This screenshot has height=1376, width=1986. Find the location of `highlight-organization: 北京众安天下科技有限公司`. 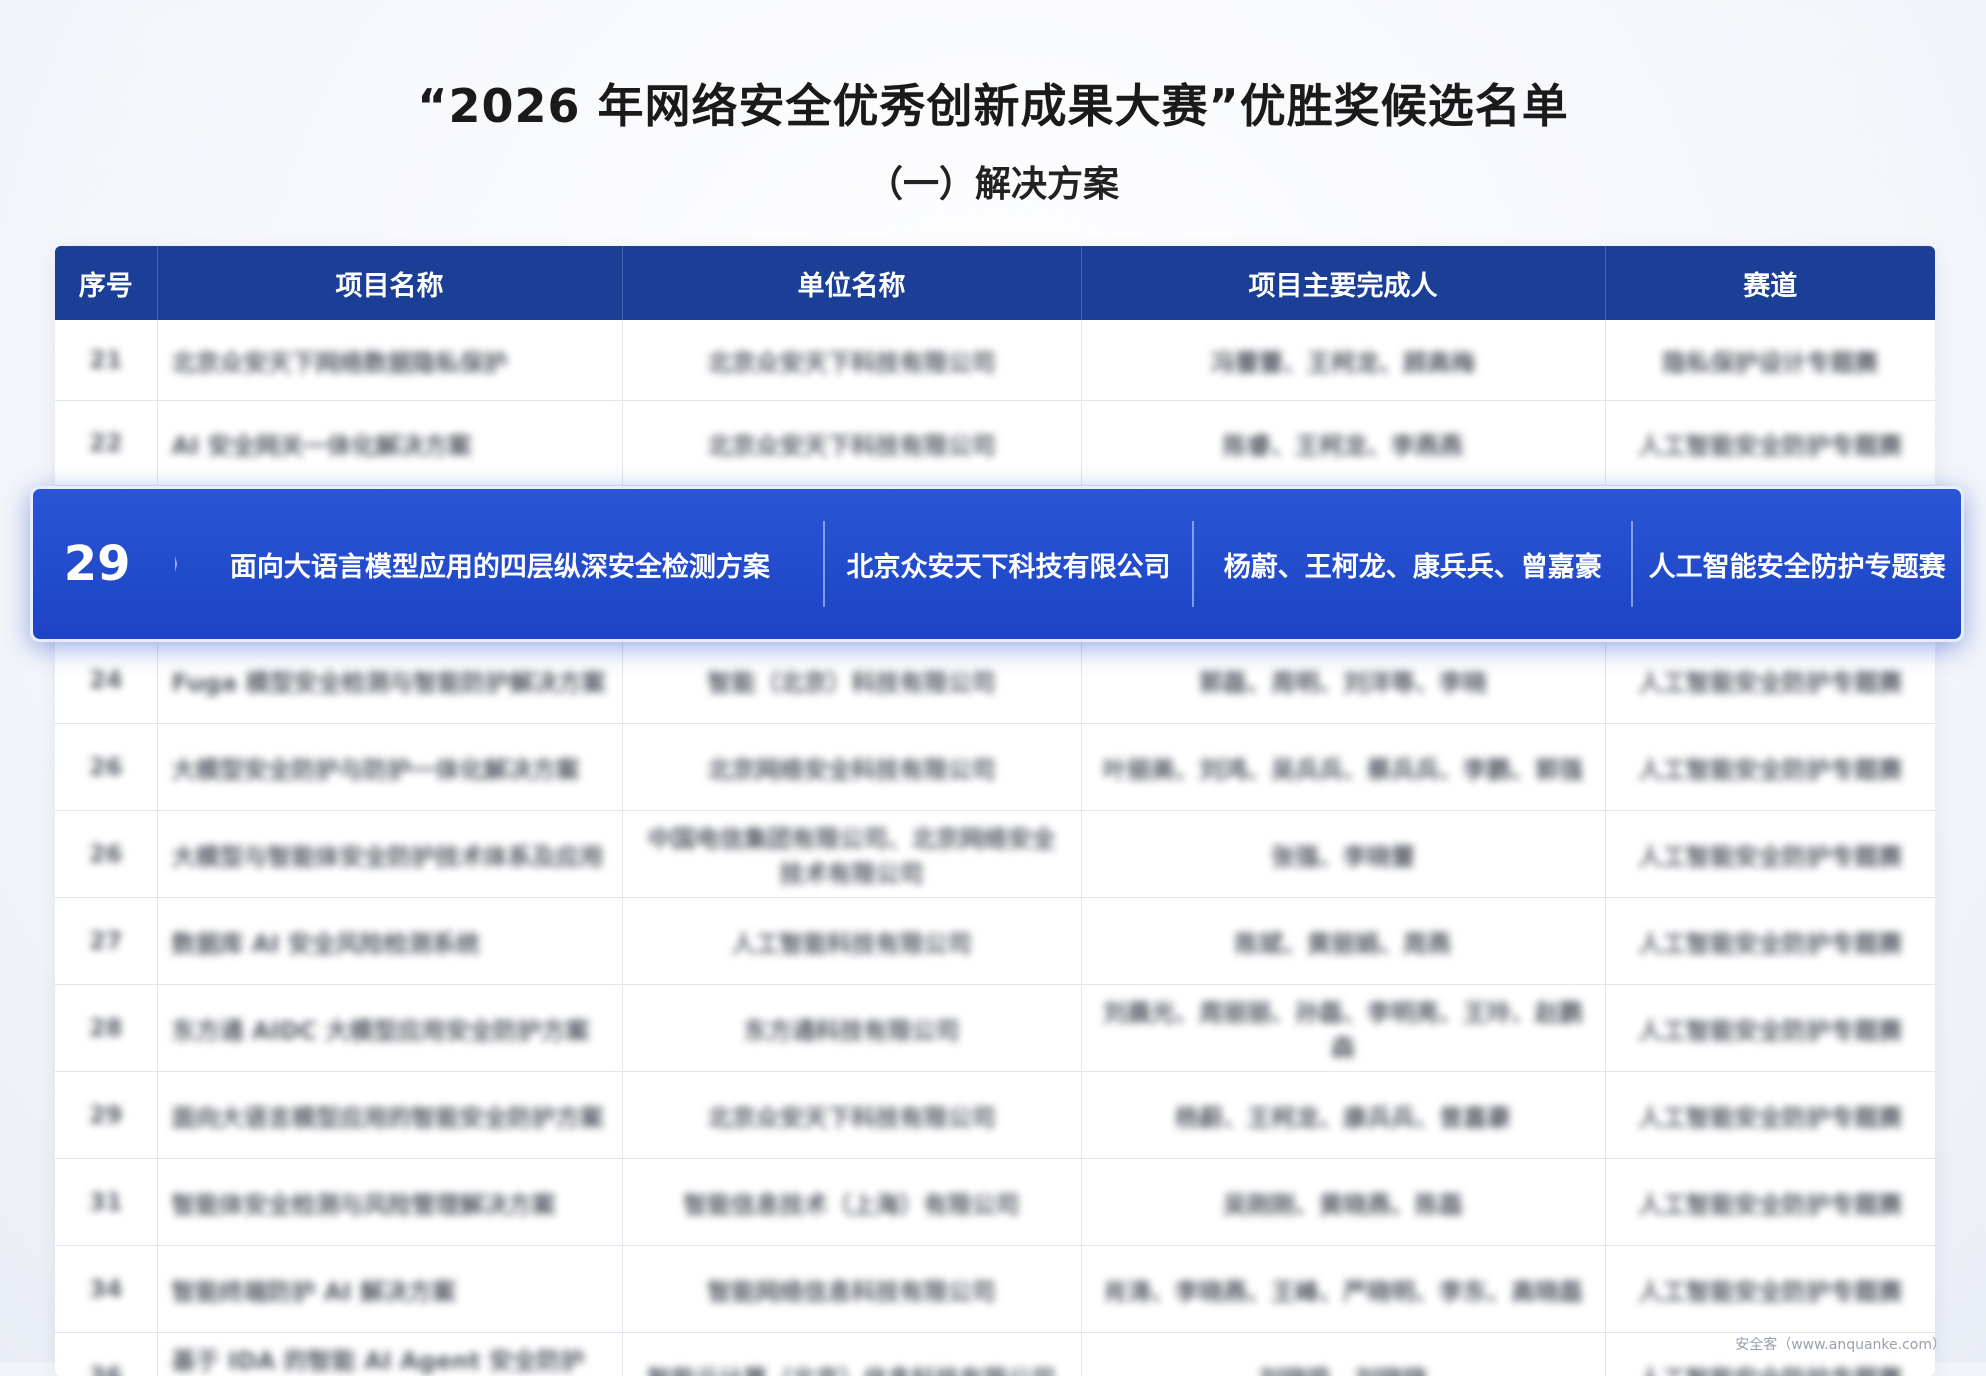

highlight-organization: 北京众安天下科技有限公司 is located at coordinates (1009, 564).